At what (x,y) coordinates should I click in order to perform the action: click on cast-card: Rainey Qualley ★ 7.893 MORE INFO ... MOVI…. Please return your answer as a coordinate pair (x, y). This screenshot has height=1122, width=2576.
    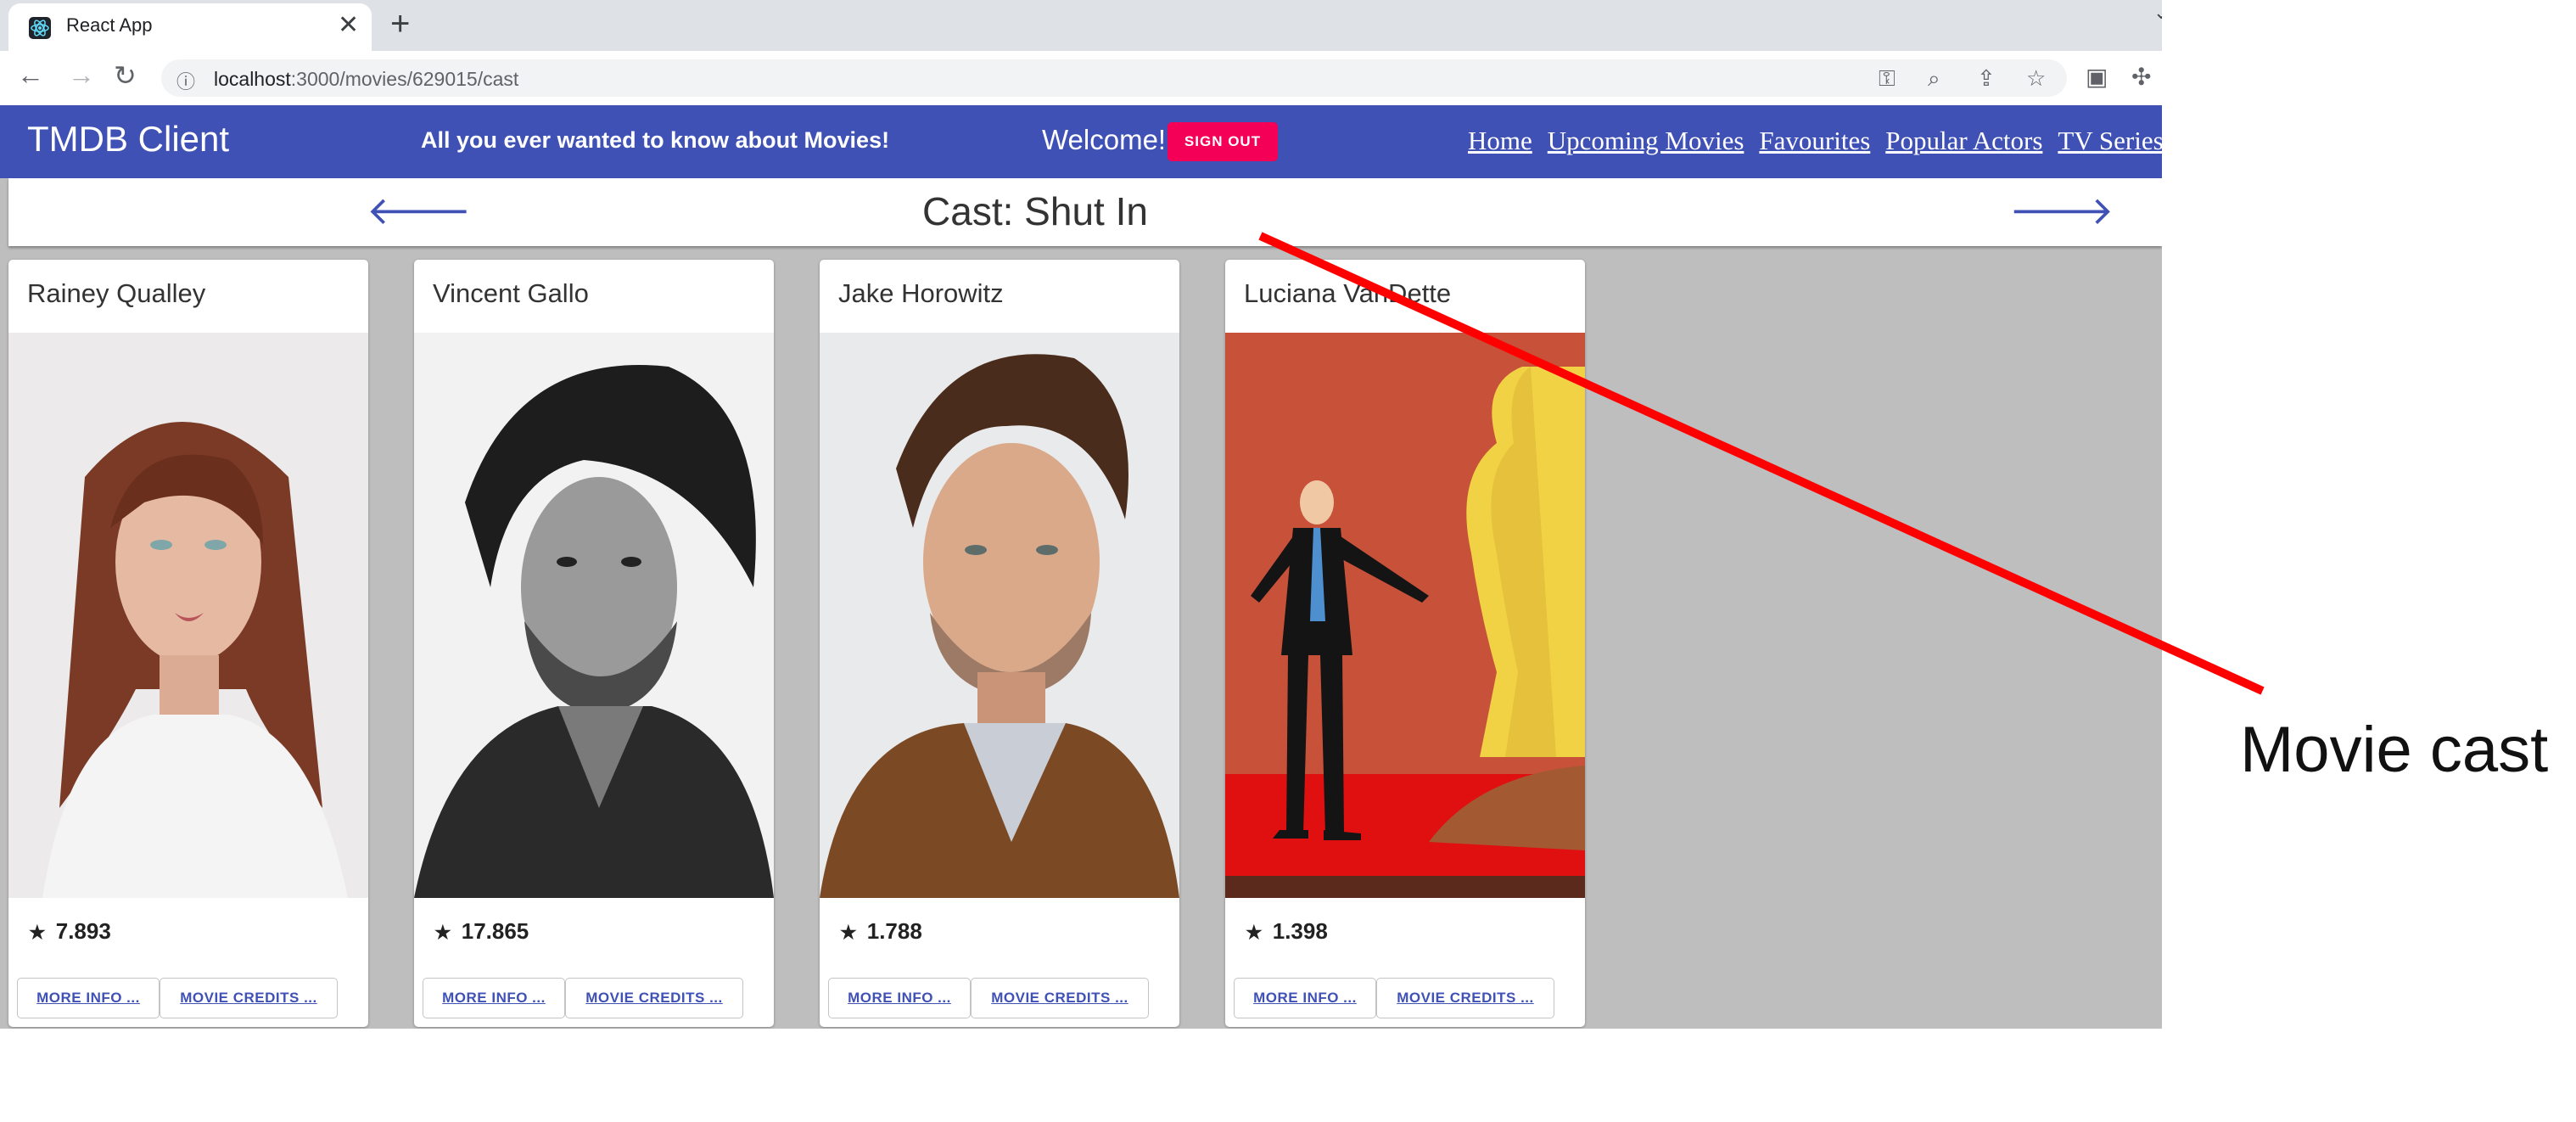
    Looking at the image, I should click on (188, 643).